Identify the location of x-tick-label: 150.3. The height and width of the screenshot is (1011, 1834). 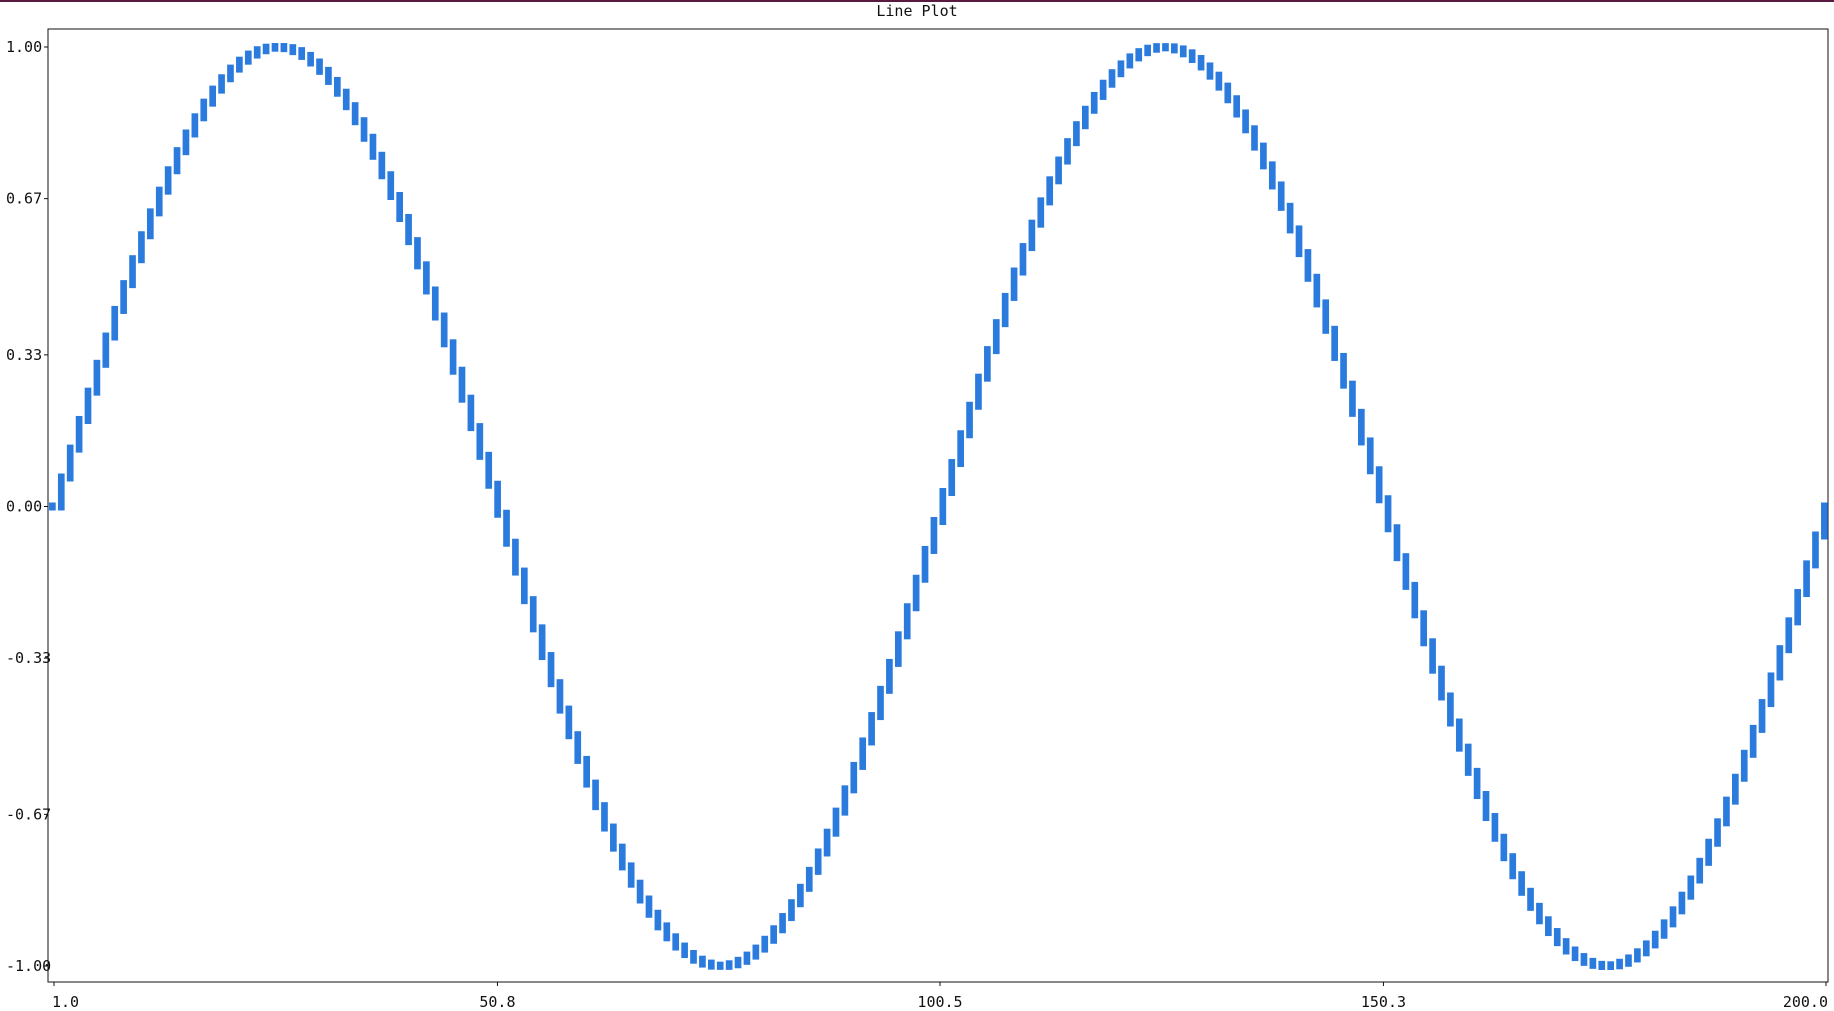
(1383, 1002).